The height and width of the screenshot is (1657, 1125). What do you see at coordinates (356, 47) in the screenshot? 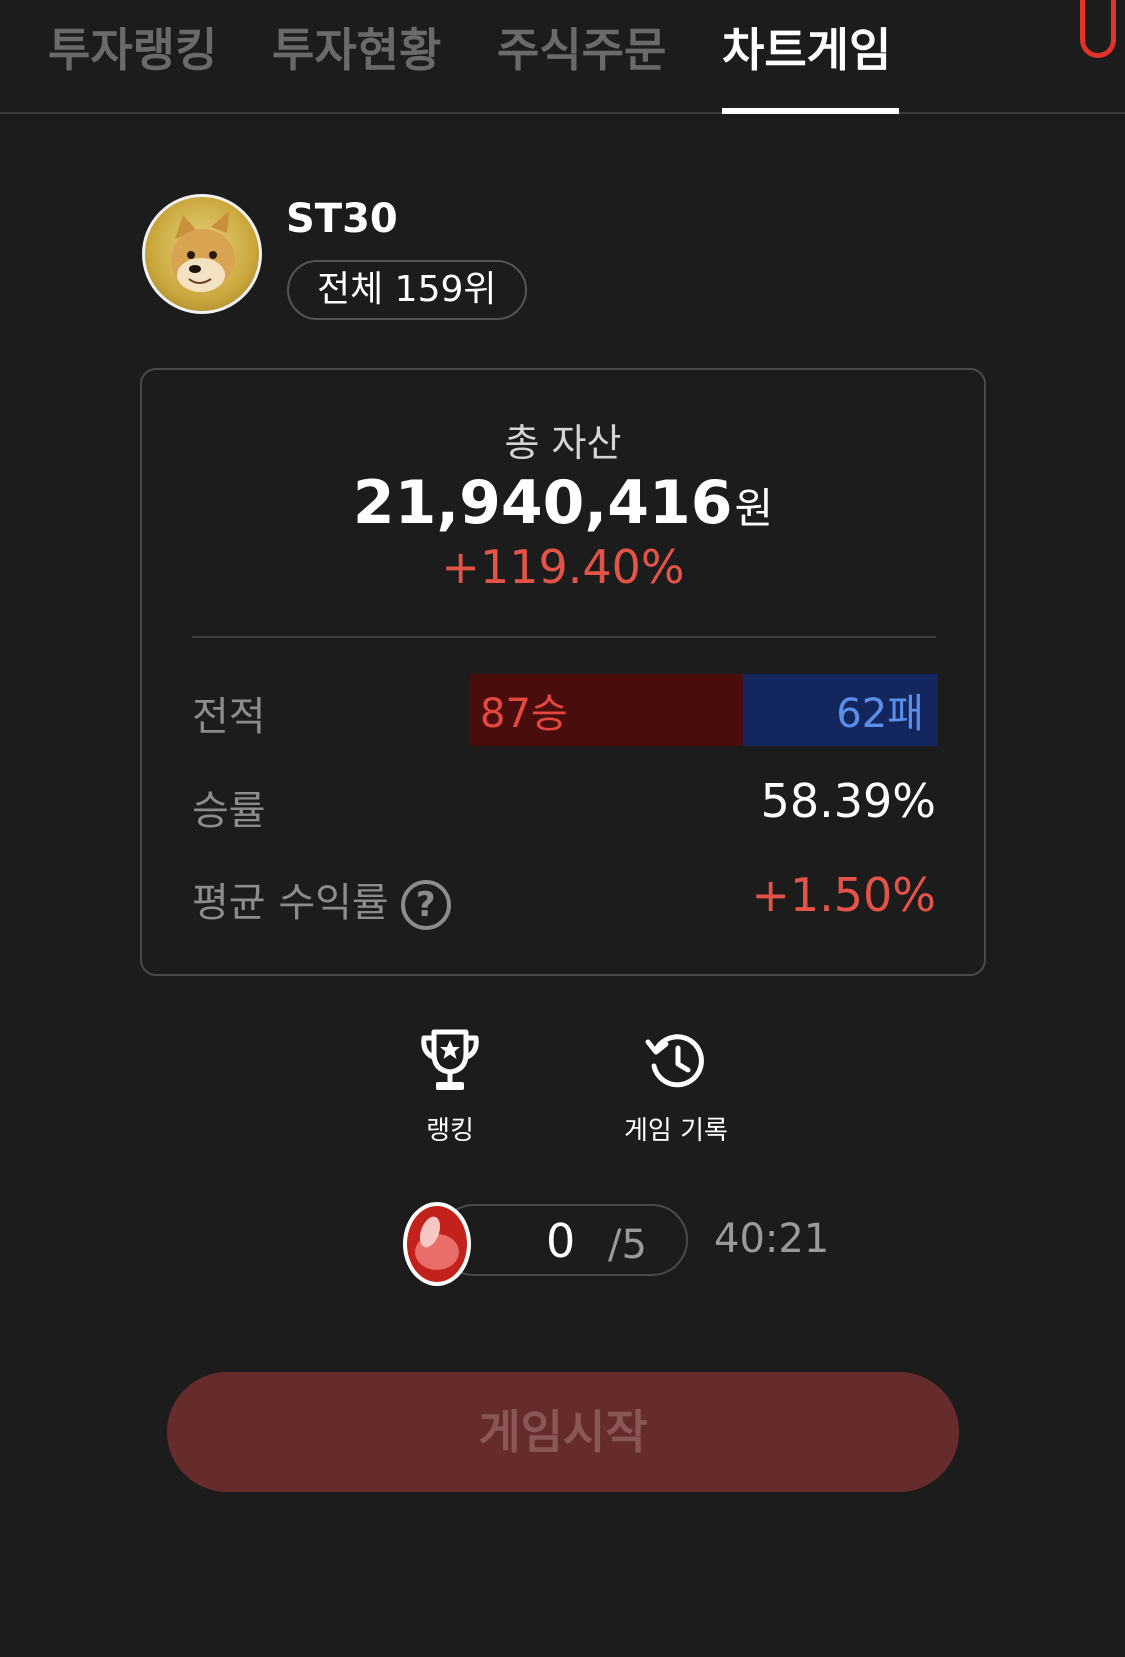
I see `tab-investment-status: 투자현황` at bounding box center [356, 47].